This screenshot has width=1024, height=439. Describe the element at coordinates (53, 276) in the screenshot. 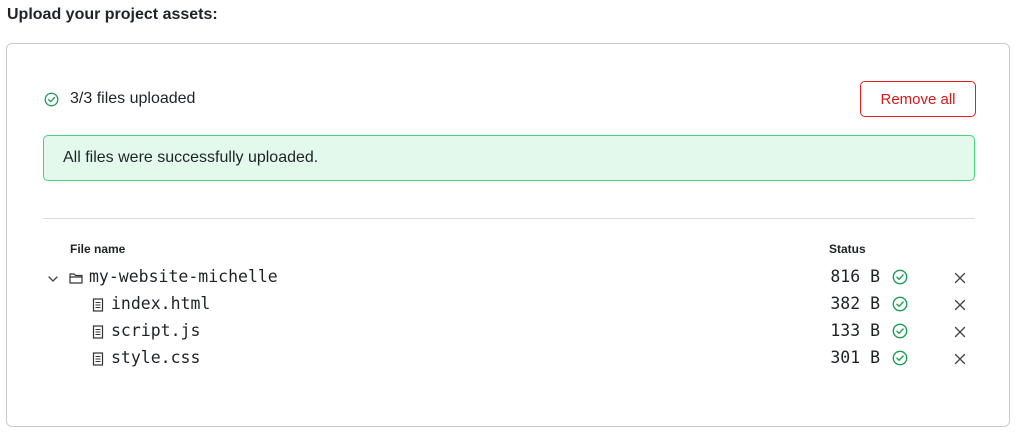

I see `chevron-down-icon` at that location.